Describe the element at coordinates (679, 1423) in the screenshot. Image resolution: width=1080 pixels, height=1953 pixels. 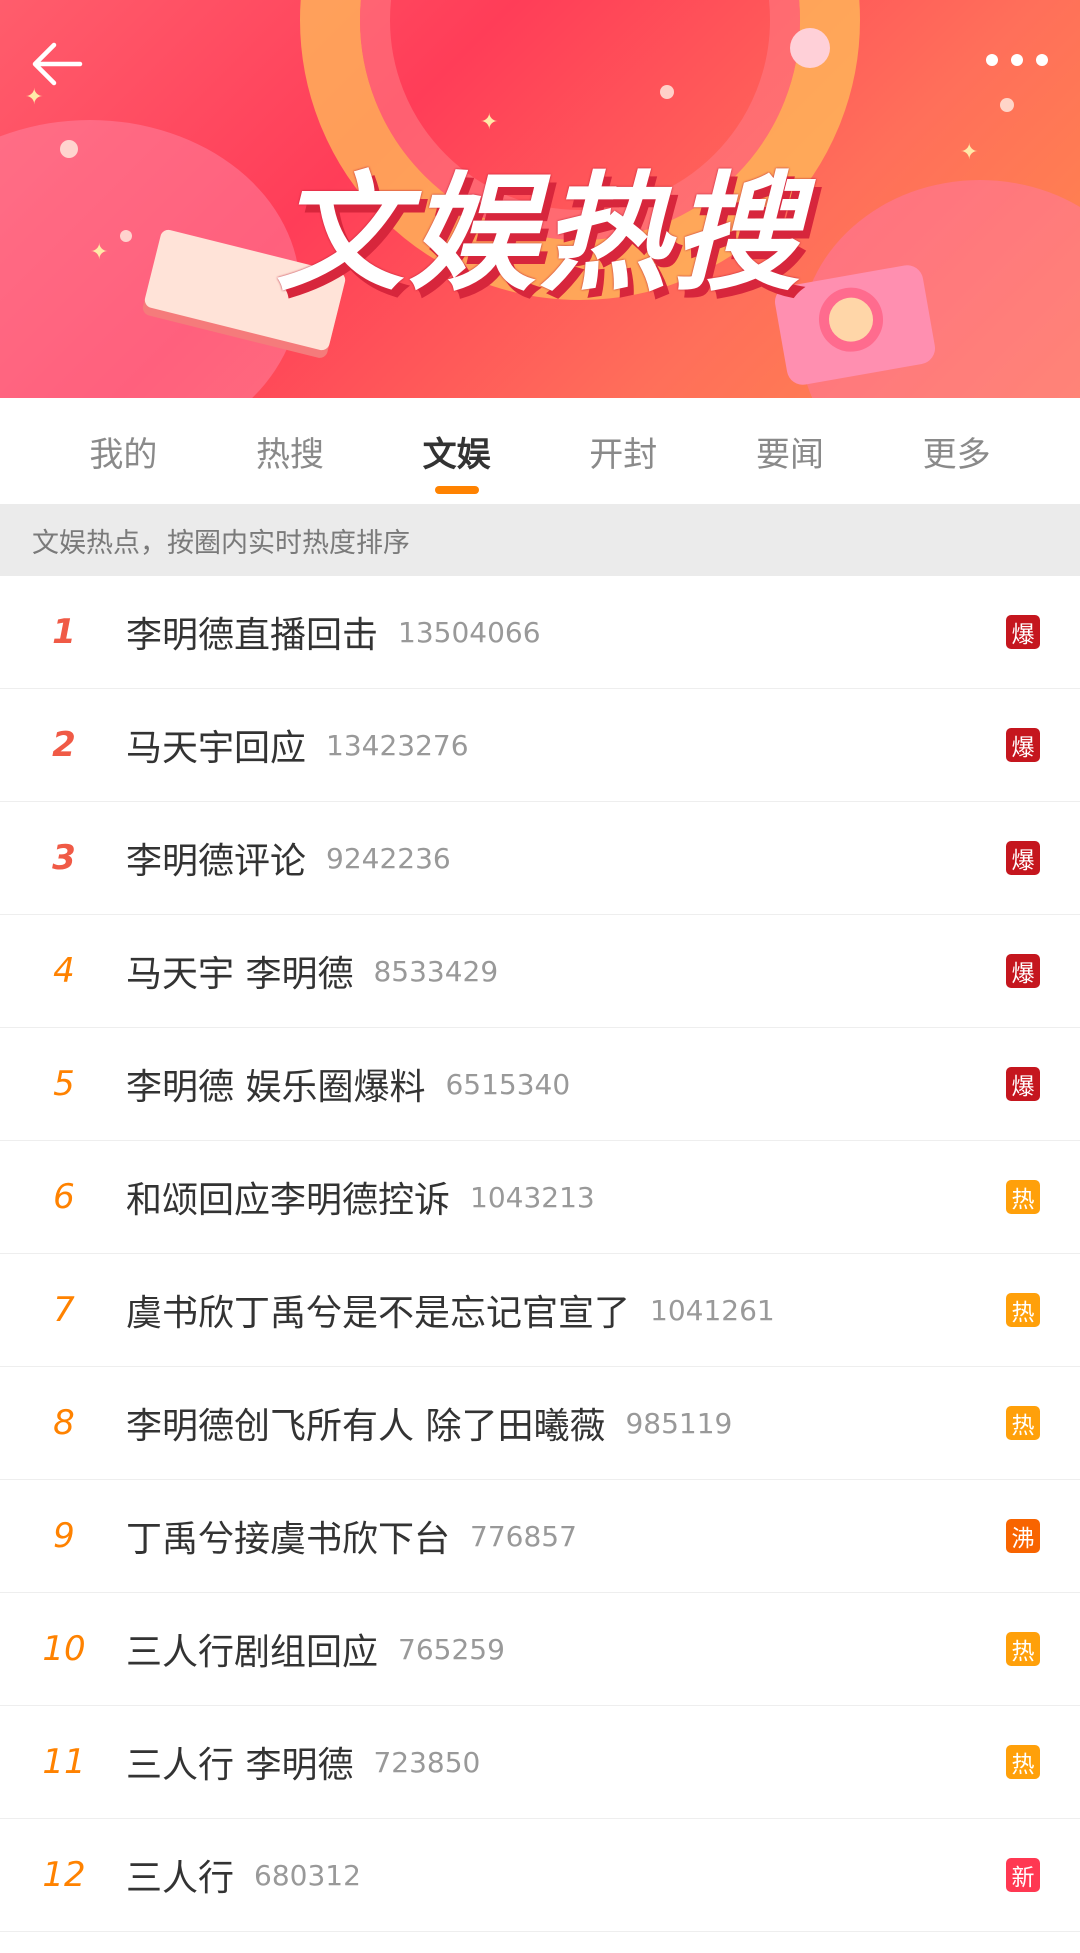
I see `heat-count: 985119` at that location.